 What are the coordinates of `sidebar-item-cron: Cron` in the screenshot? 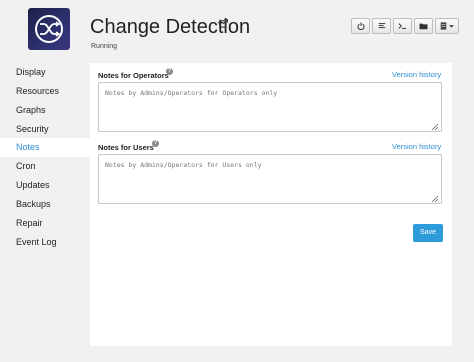 It's located at (45, 166).